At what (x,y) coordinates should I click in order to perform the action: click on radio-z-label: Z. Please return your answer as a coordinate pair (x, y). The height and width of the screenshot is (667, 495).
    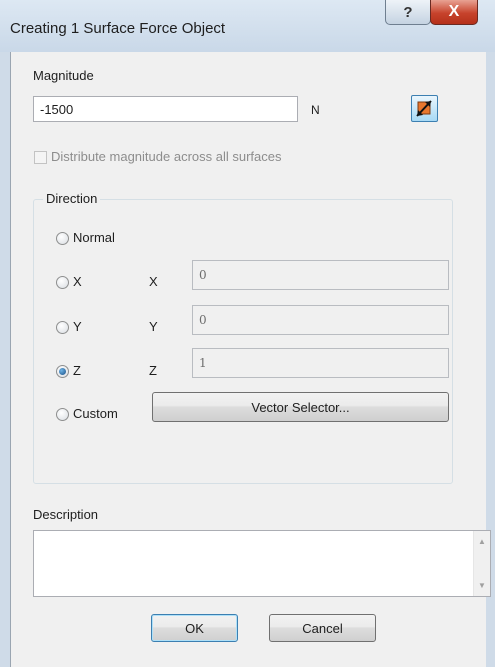
    Looking at the image, I should click on (77, 370).